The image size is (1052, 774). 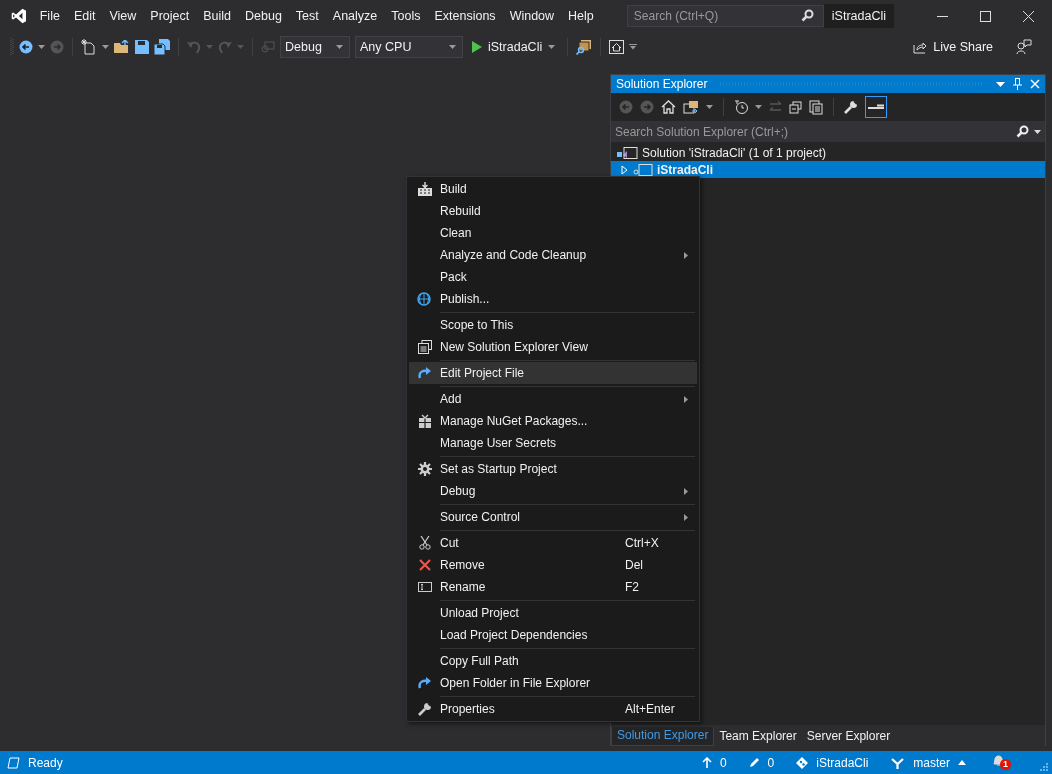 What do you see at coordinates (714, 762) in the screenshot?
I see `push-button: 0` at bounding box center [714, 762].